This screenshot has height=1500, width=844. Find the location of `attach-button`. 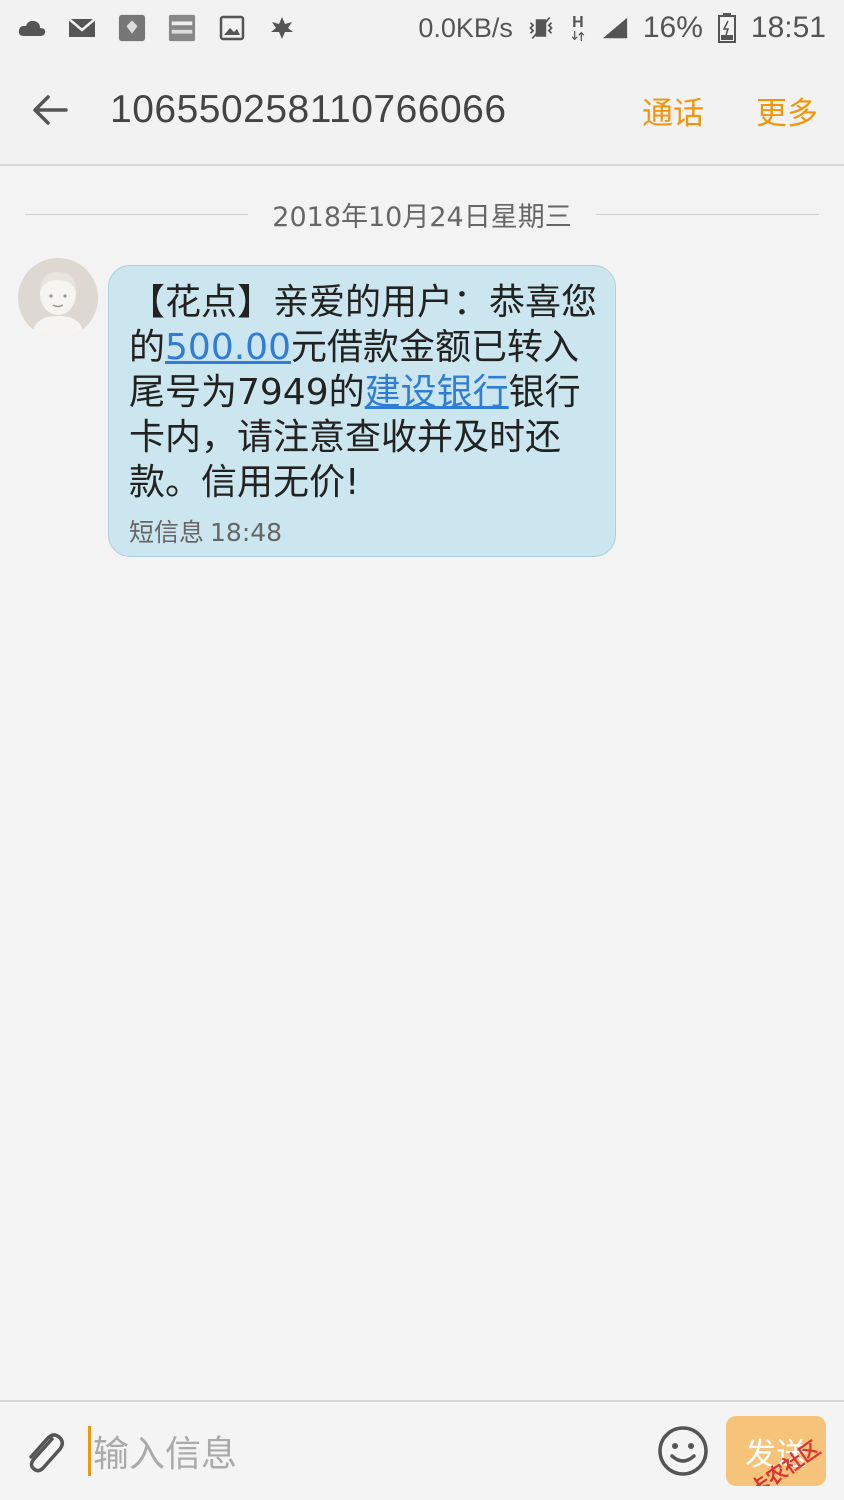

attach-button is located at coordinates (44, 1450).